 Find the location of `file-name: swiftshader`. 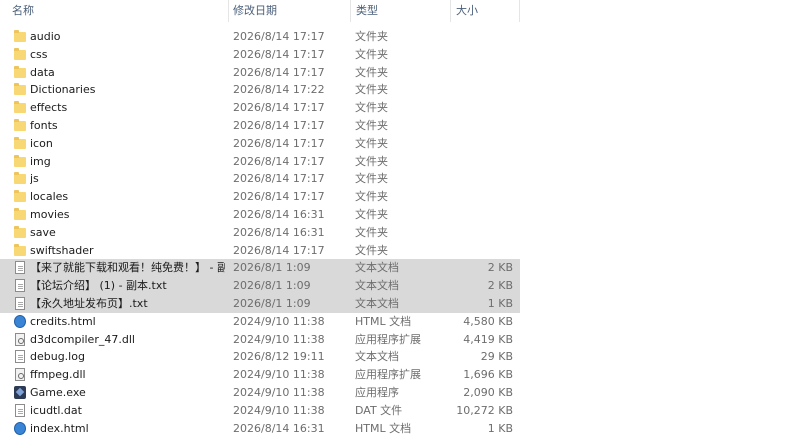

file-name: swiftshader is located at coordinates (62, 250).